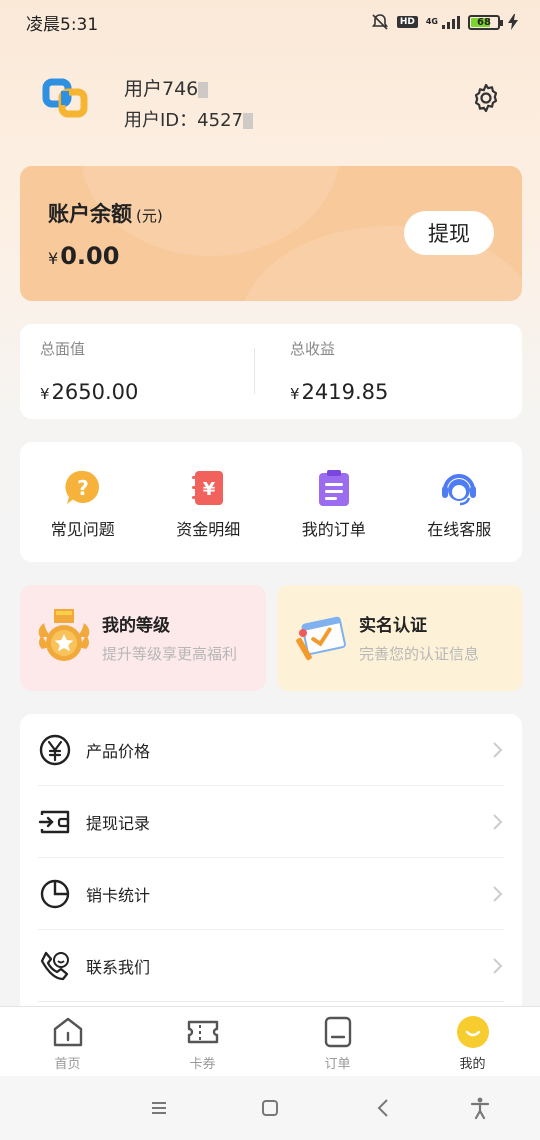 Image resolution: width=540 pixels, height=1140 pixels. Describe the element at coordinates (384, 1108) in the screenshot. I see `back-arrow-icon` at that location.